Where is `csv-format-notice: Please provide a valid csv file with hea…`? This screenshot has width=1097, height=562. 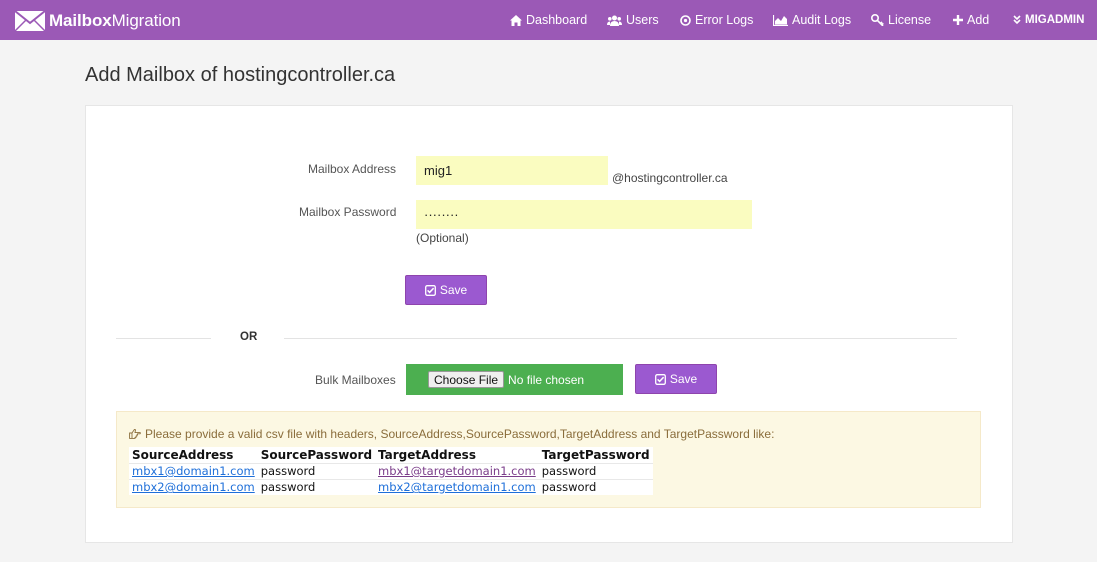 csv-format-notice: Please provide a valid csv file with hea… is located at coordinates (548, 459).